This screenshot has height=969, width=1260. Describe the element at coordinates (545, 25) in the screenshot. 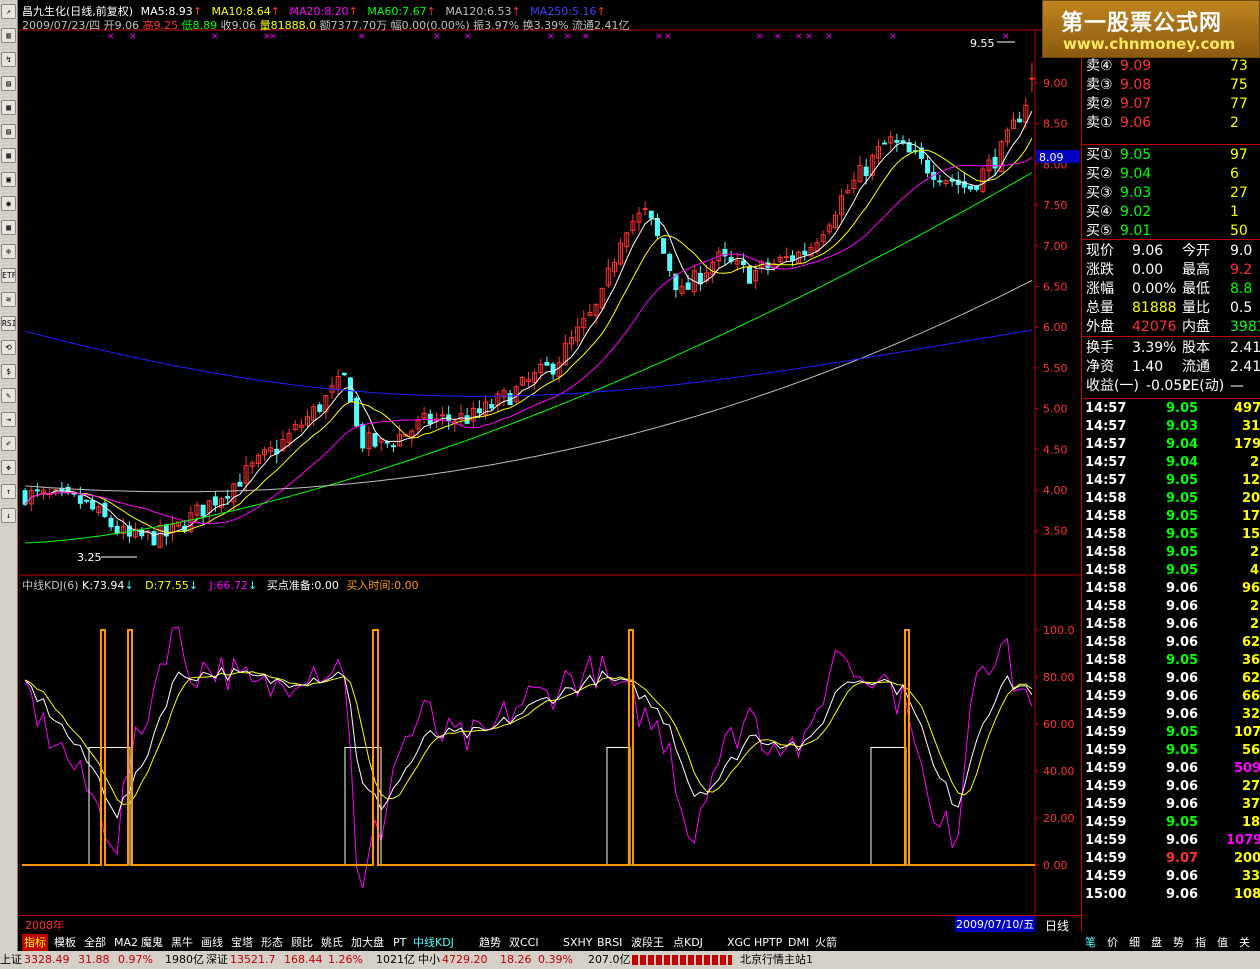

I see `turnover-value: 换3.39%` at that location.